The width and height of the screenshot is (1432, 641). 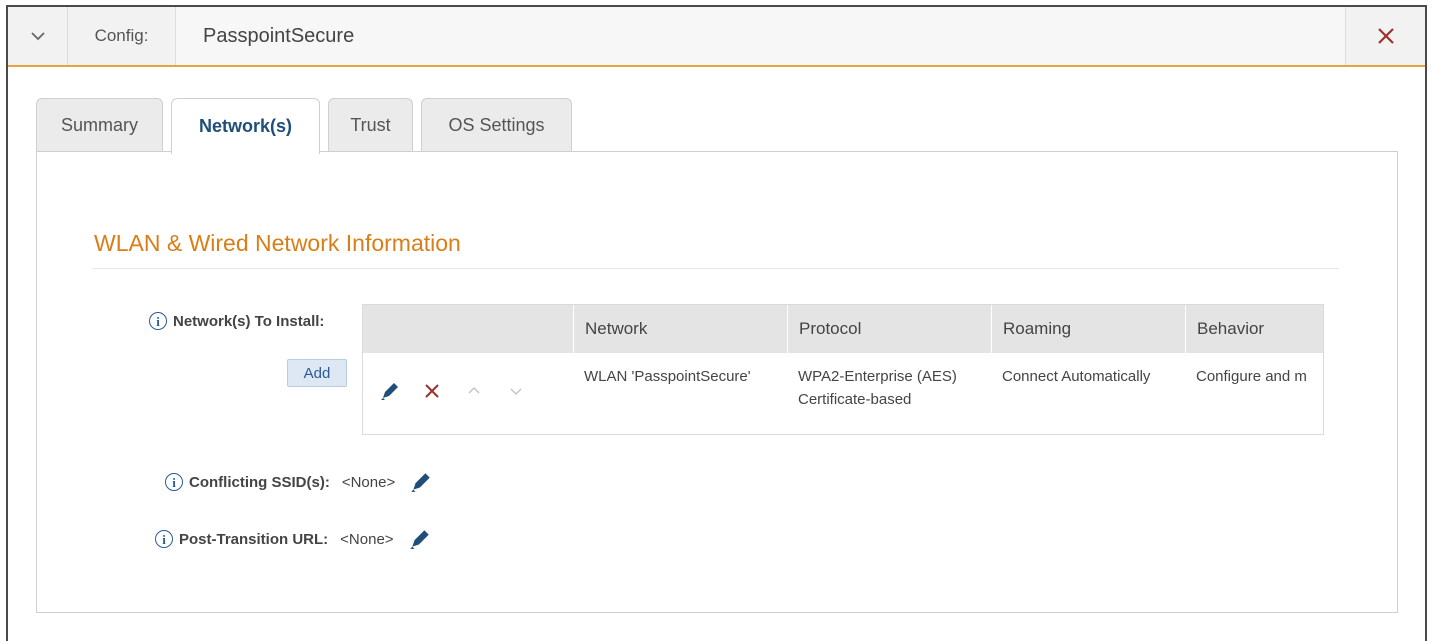 What do you see at coordinates (259, 482) in the screenshot?
I see `conflicting-ssids-label: Conflicting SSID(s):` at bounding box center [259, 482].